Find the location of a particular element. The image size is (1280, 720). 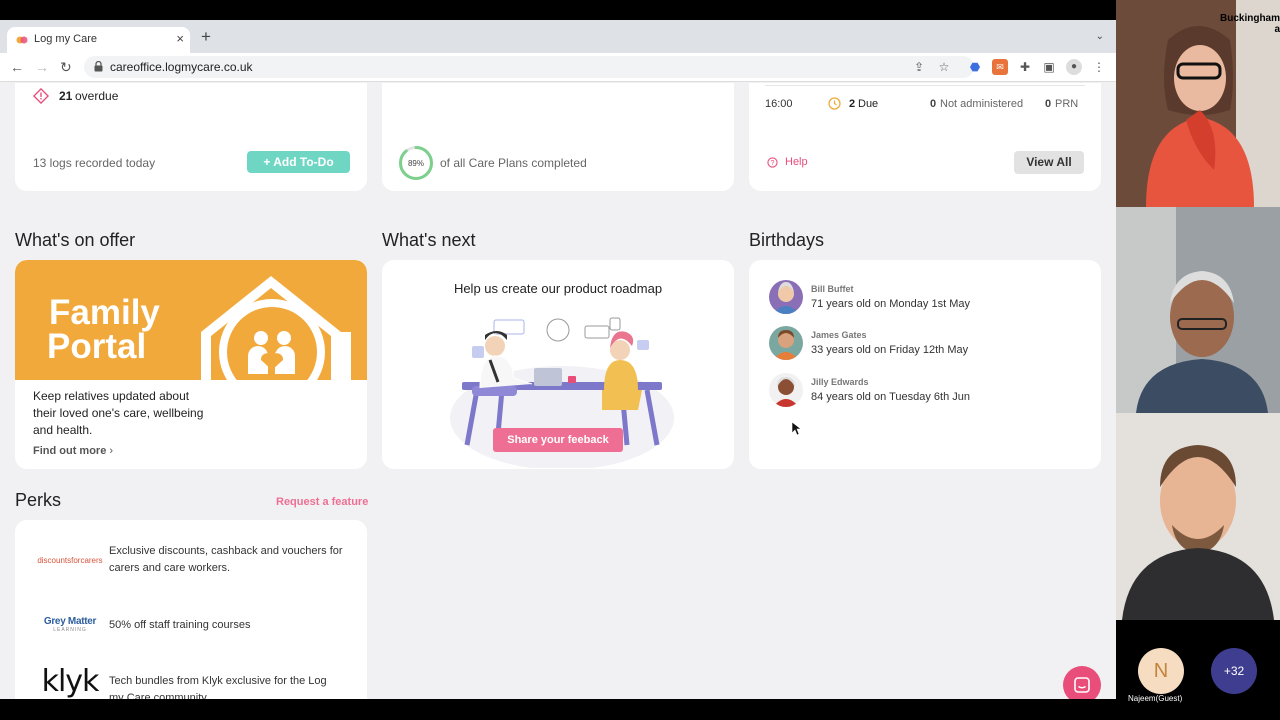

med-time: 16:00 is located at coordinates (779, 104).